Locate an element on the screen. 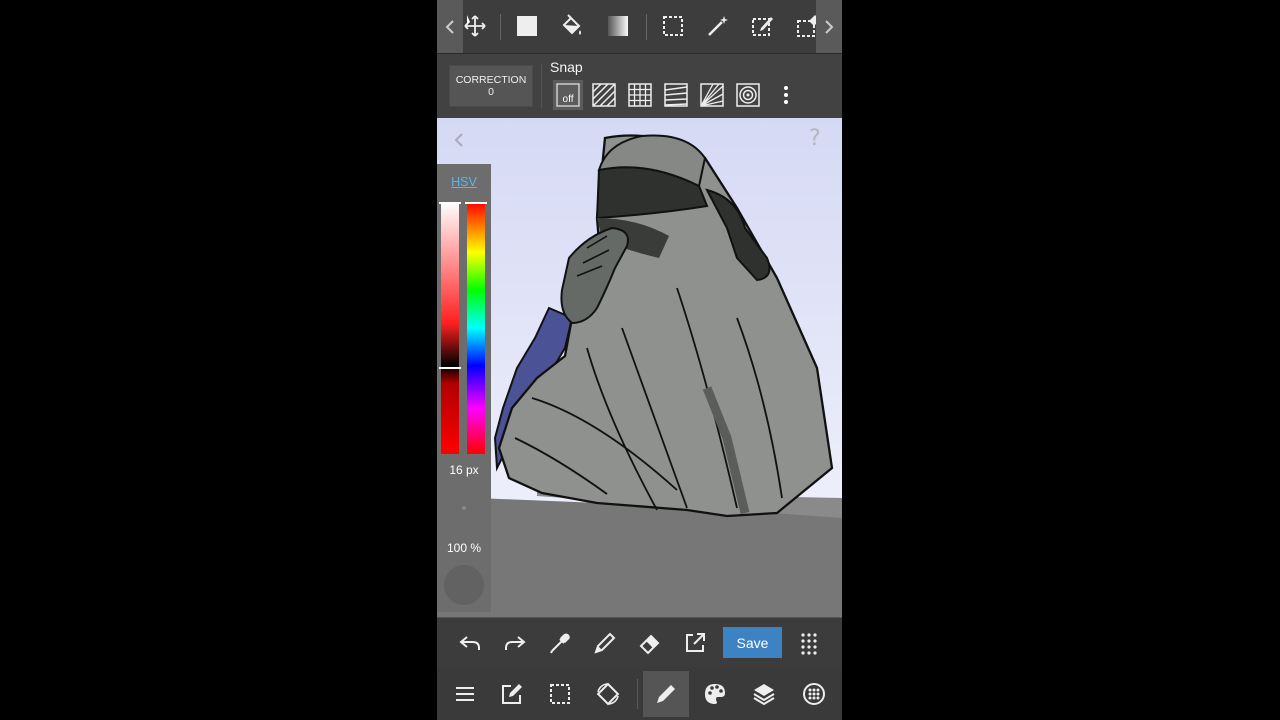 The width and height of the screenshot is (1280, 720). bucket-tool-button is located at coordinates (572, 26).